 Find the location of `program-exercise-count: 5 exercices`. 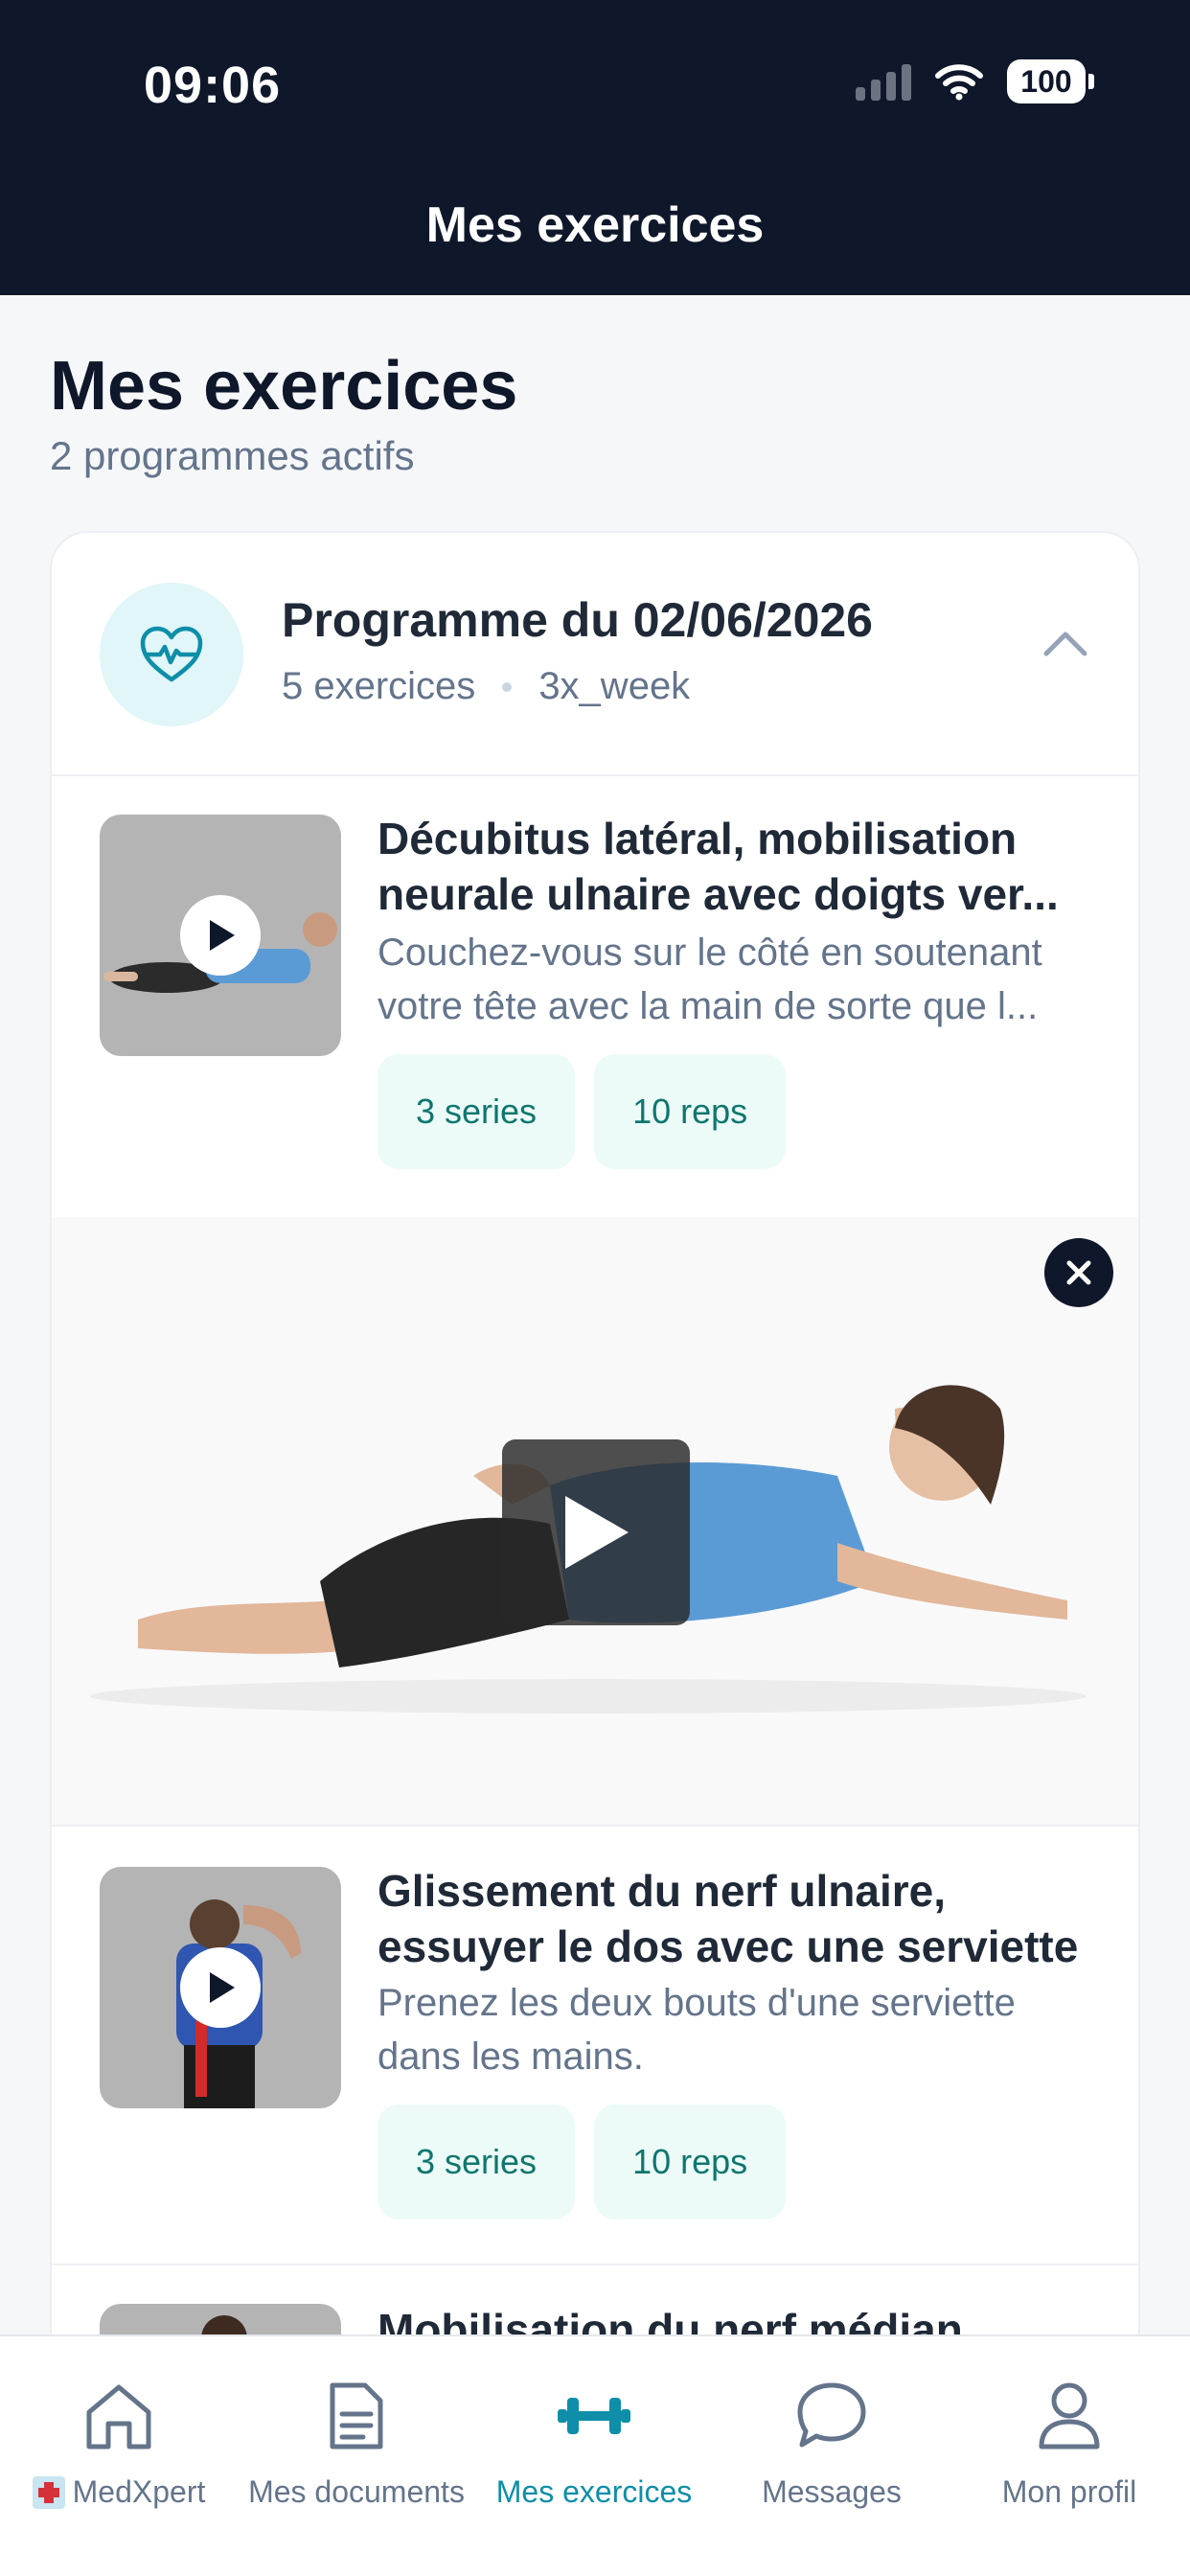

program-exercise-count: 5 exercices is located at coordinates (379, 686).